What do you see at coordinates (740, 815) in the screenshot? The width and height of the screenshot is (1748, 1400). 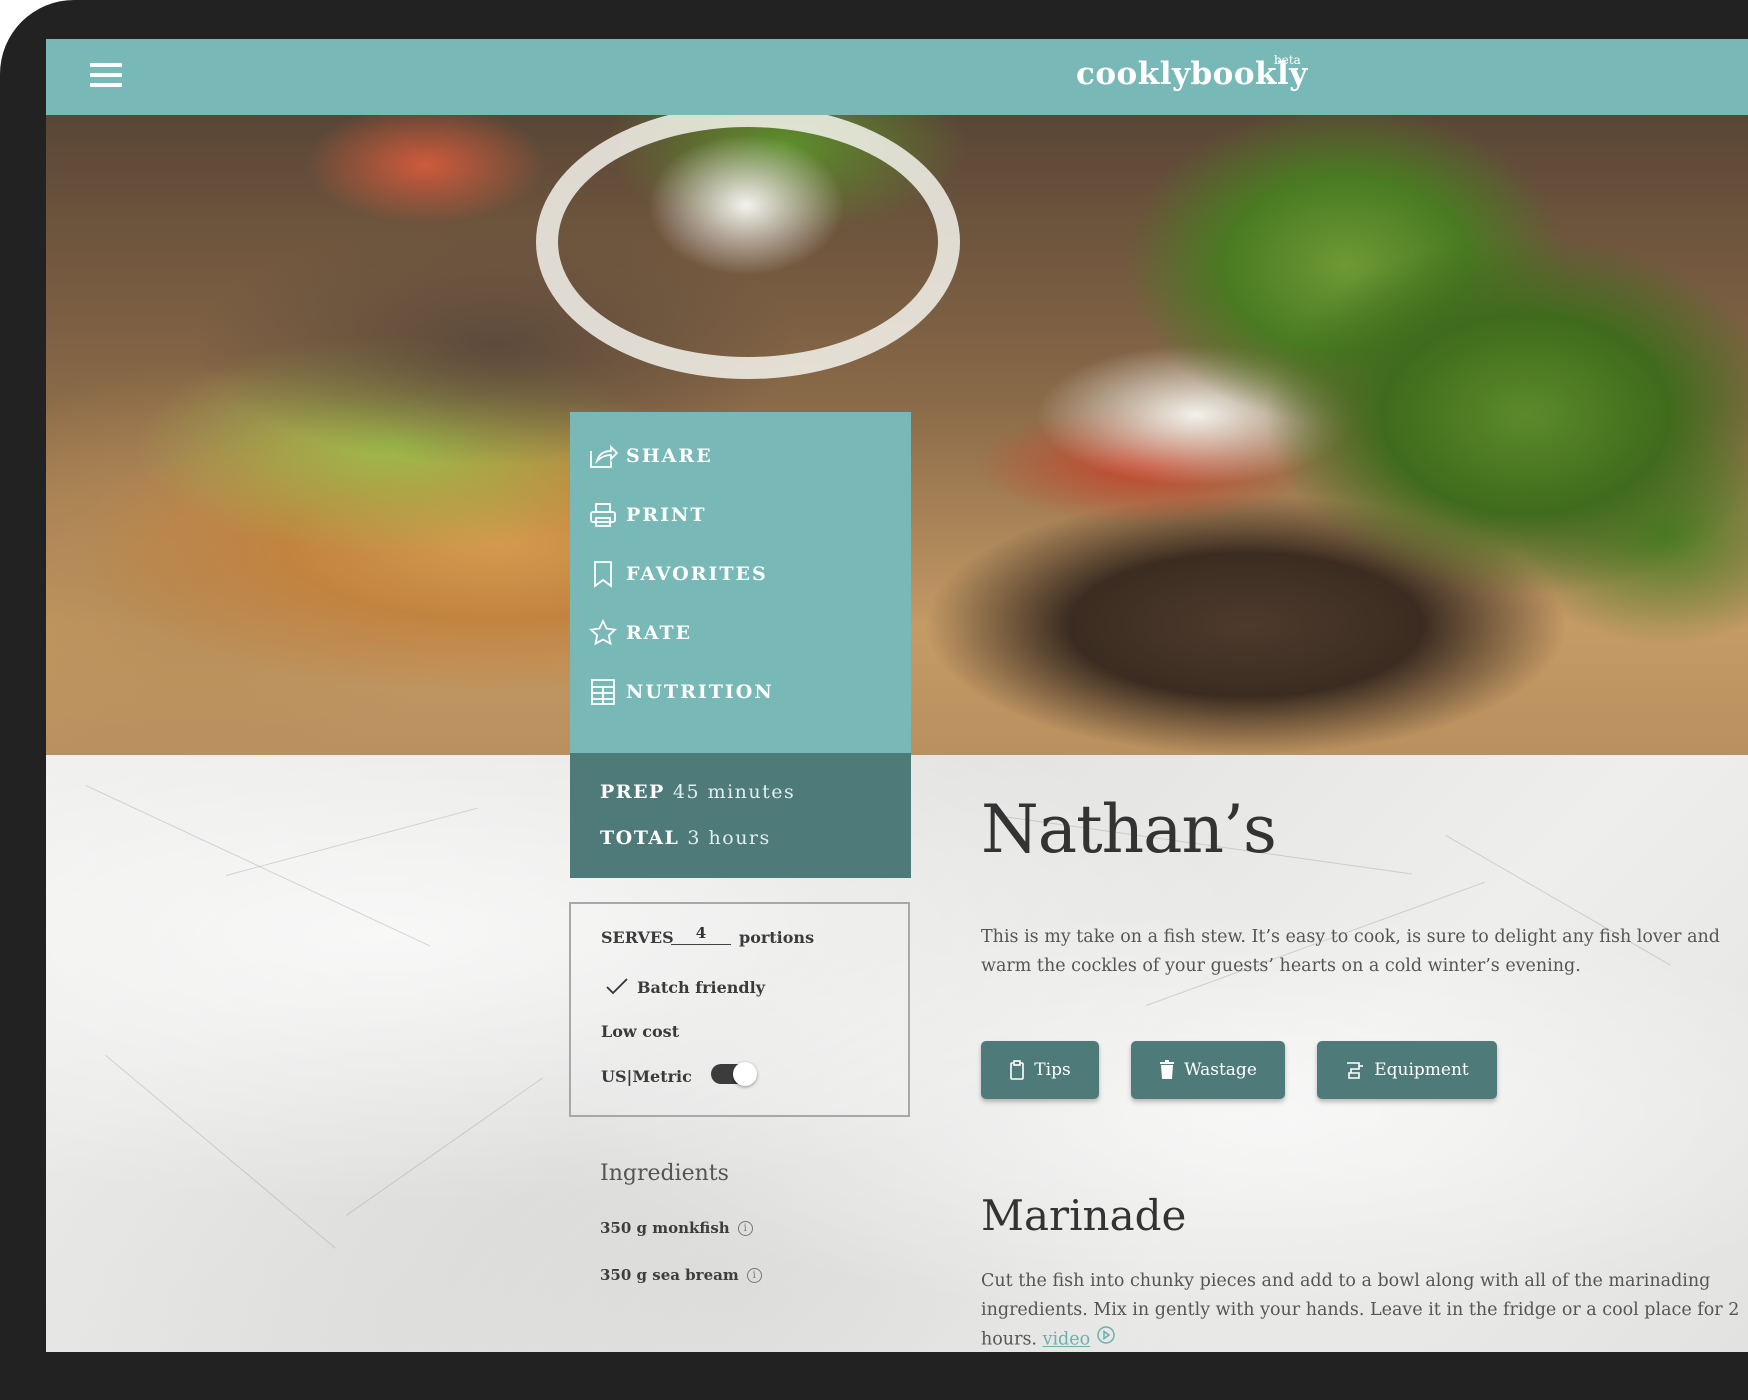 I see `time-panel: PREP 45 minutes TOTAL 3 hours` at bounding box center [740, 815].